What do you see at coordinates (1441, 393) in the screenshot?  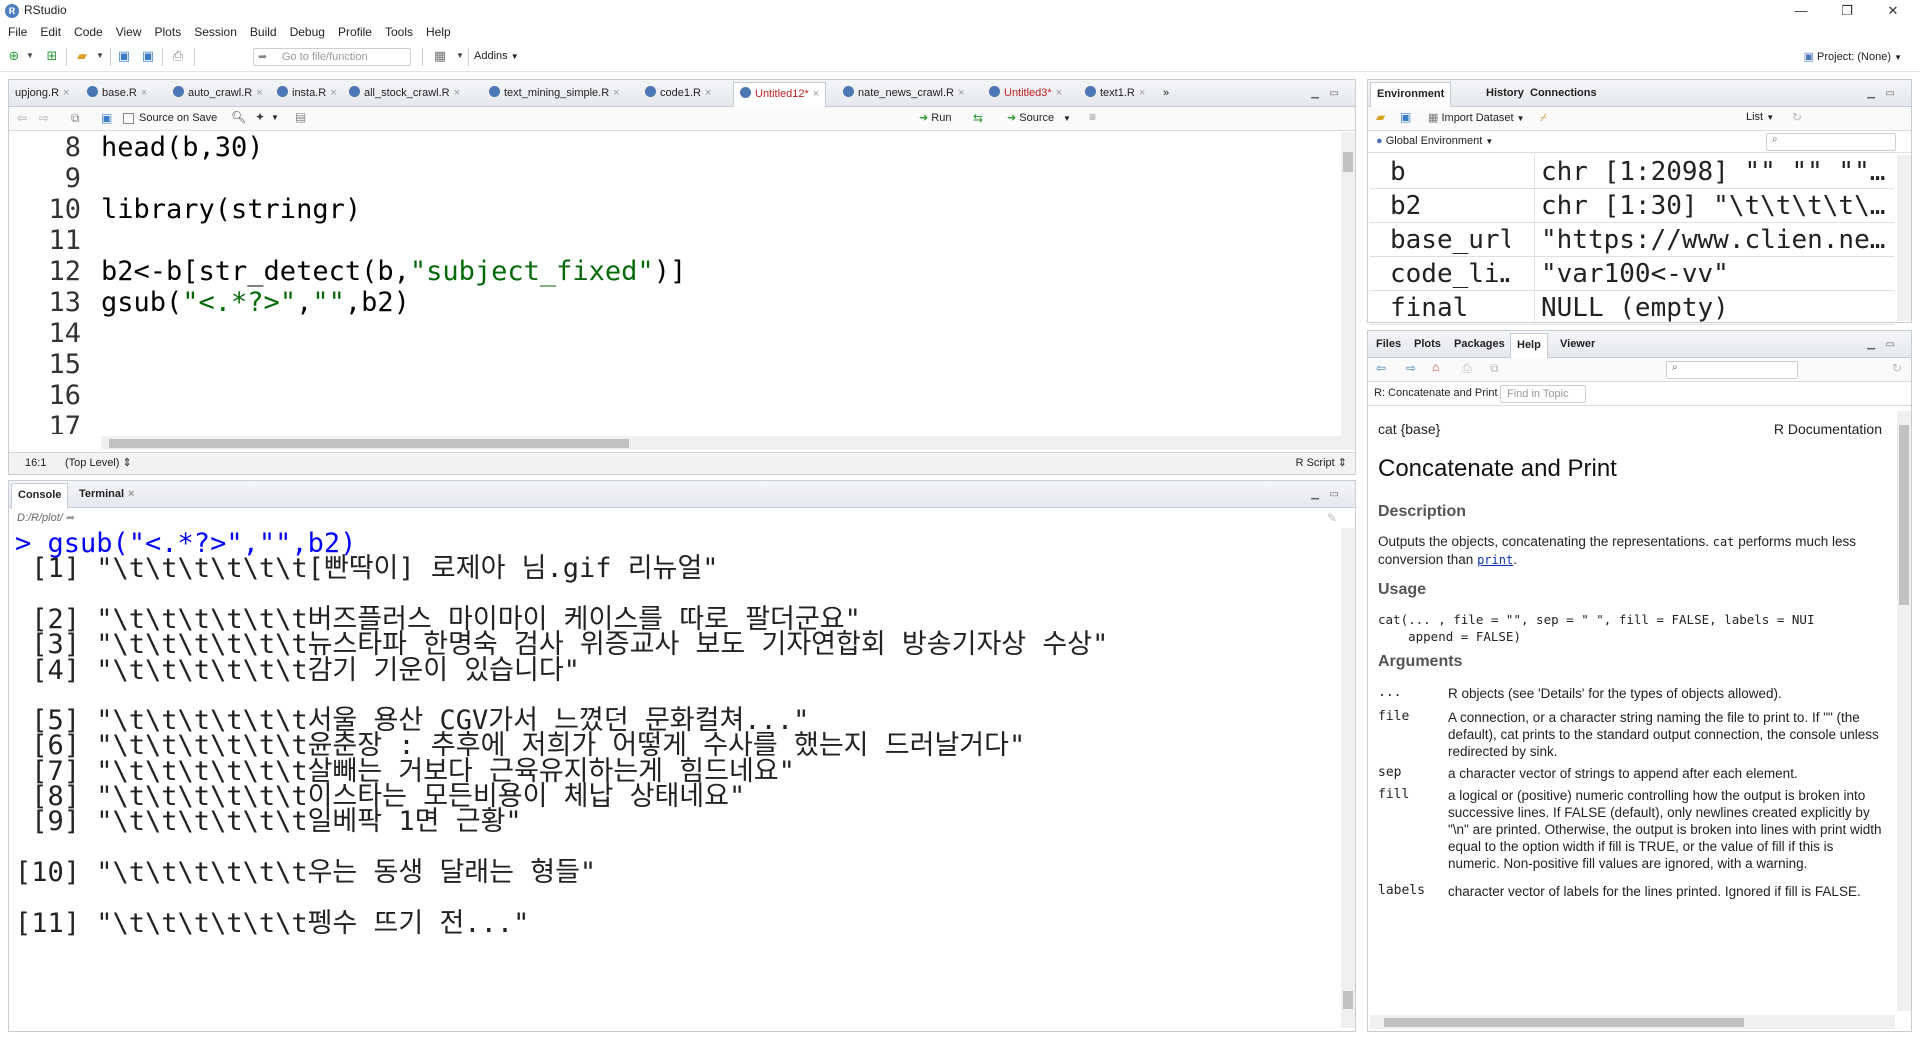 I see `help-topic-selector: R: Concatenate and Print ▼` at bounding box center [1441, 393].